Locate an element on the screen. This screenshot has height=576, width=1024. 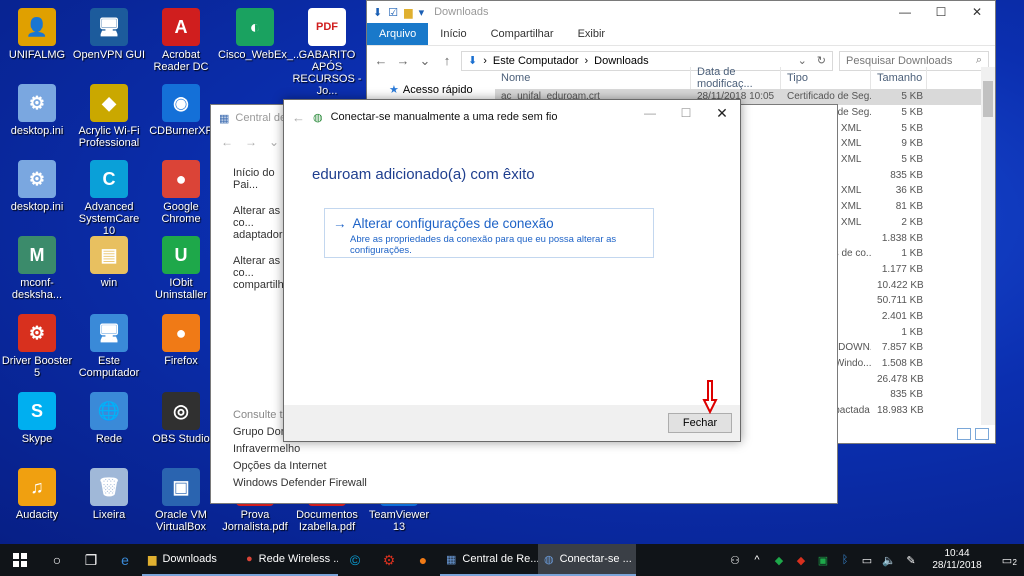
desktop-icon-image: ⚙ is located at coordinates (37, 179).